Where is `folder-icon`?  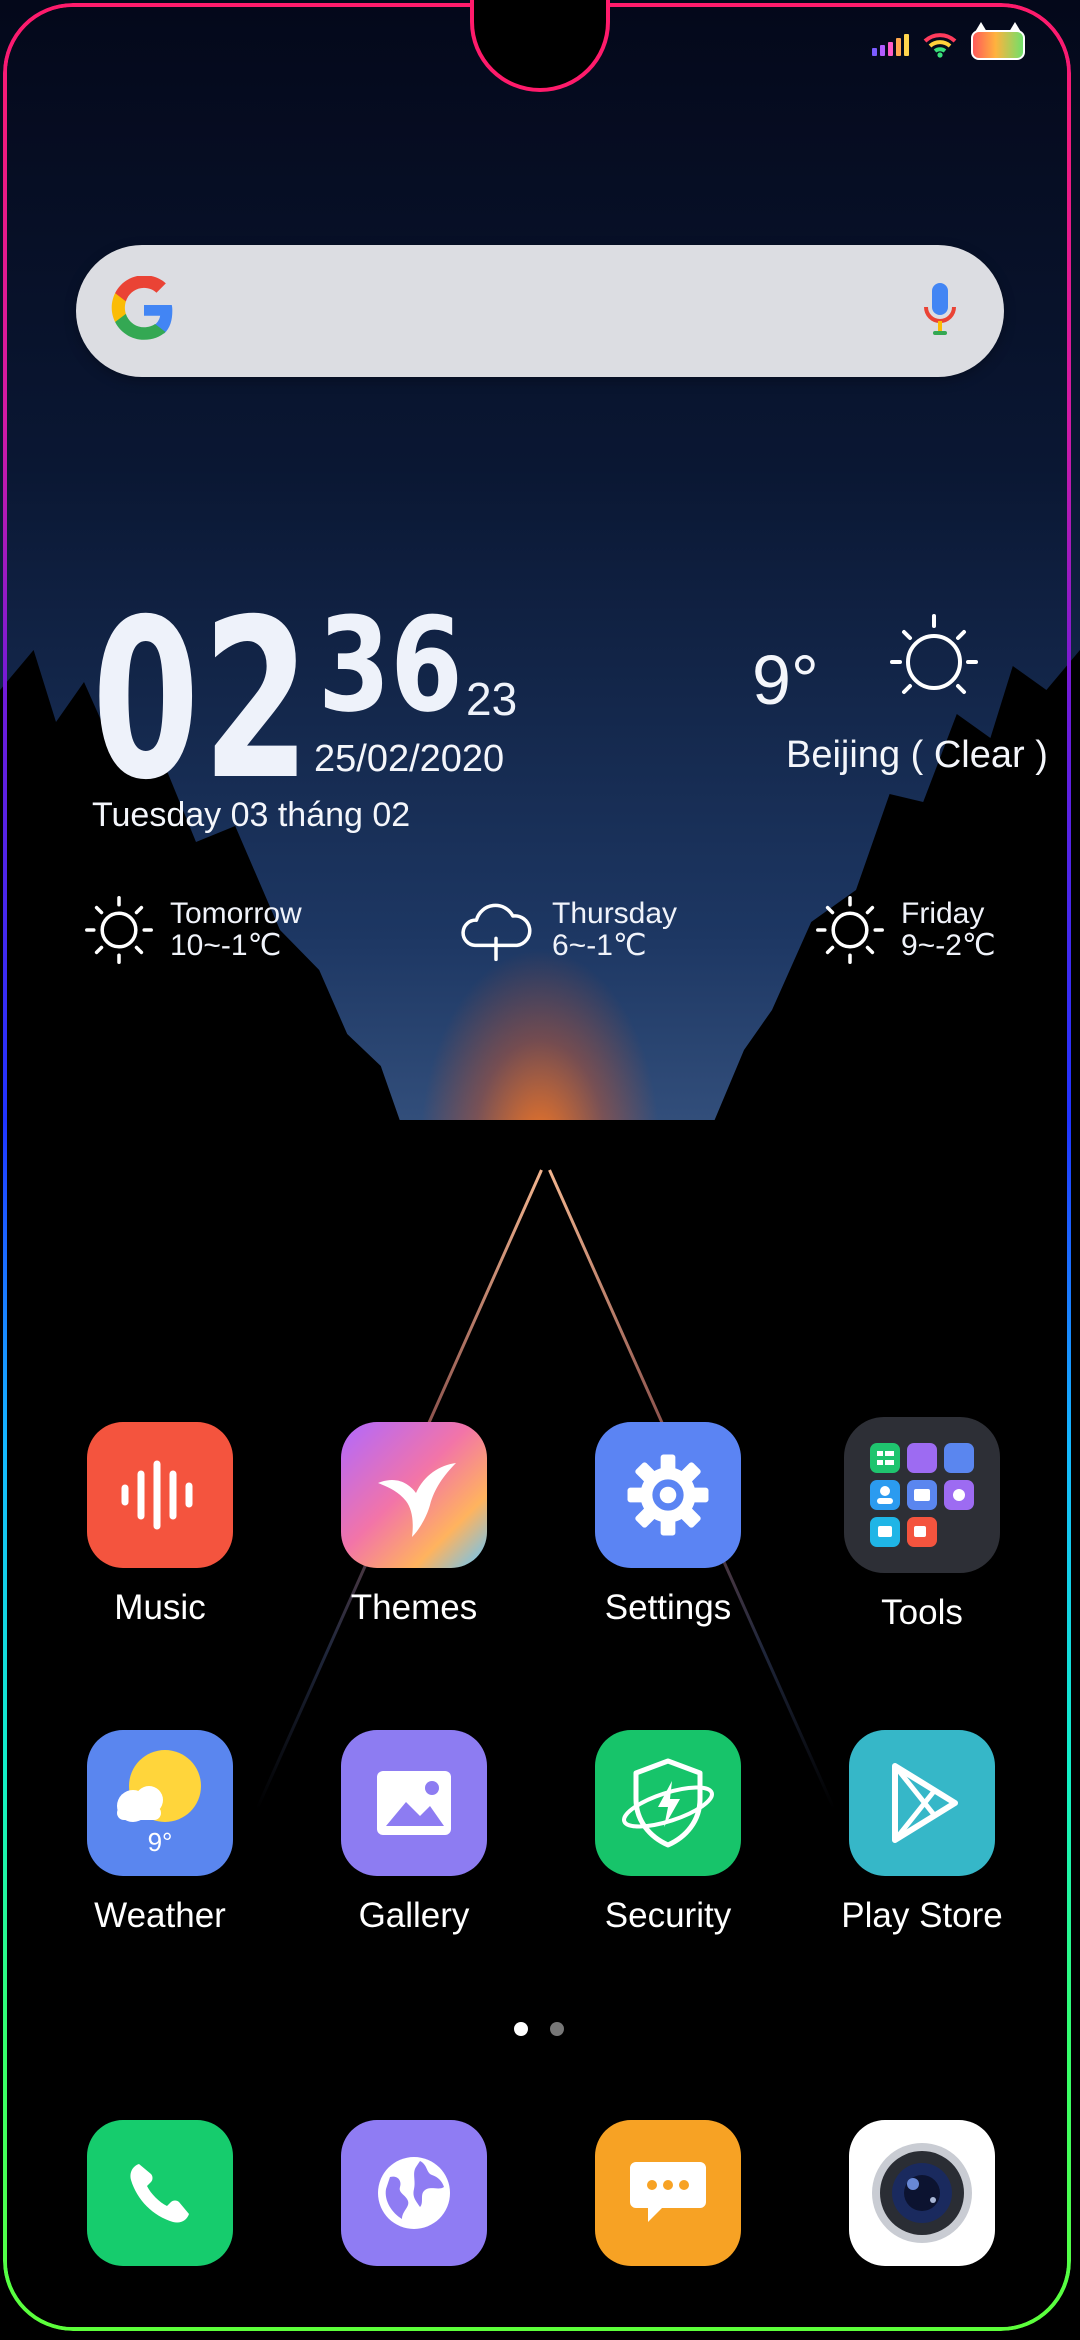
folder-icon is located at coordinates (922, 1495).